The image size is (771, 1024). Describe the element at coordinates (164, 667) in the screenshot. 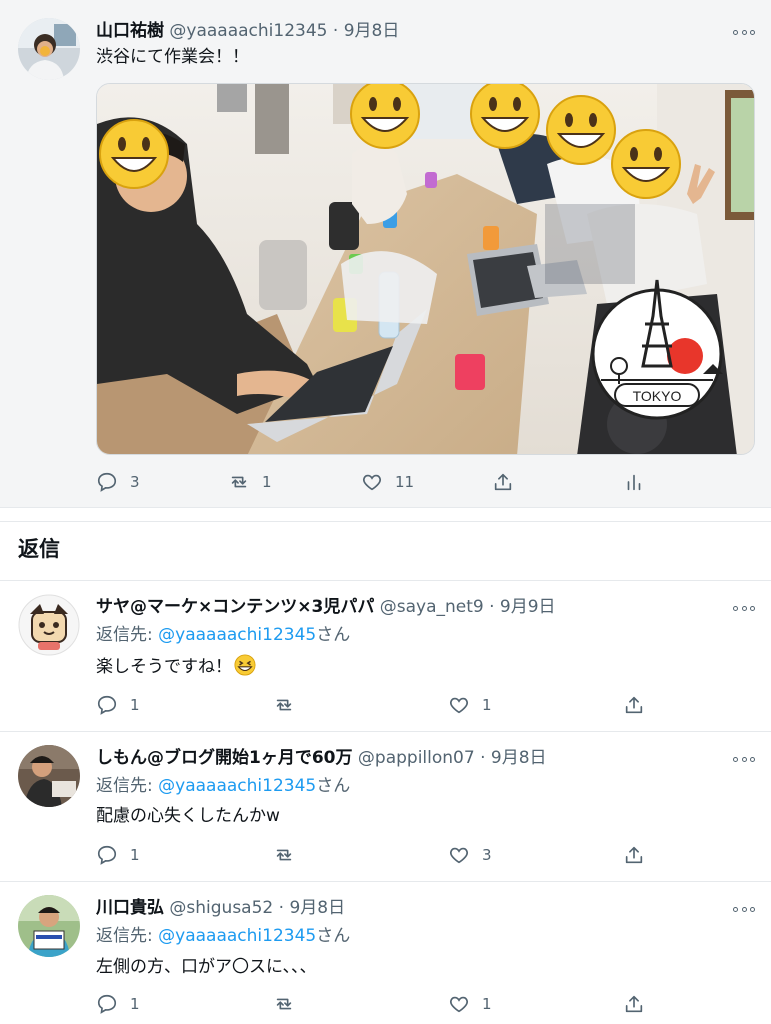

I see `reply-text-content: 楽しそうですね！` at that location.